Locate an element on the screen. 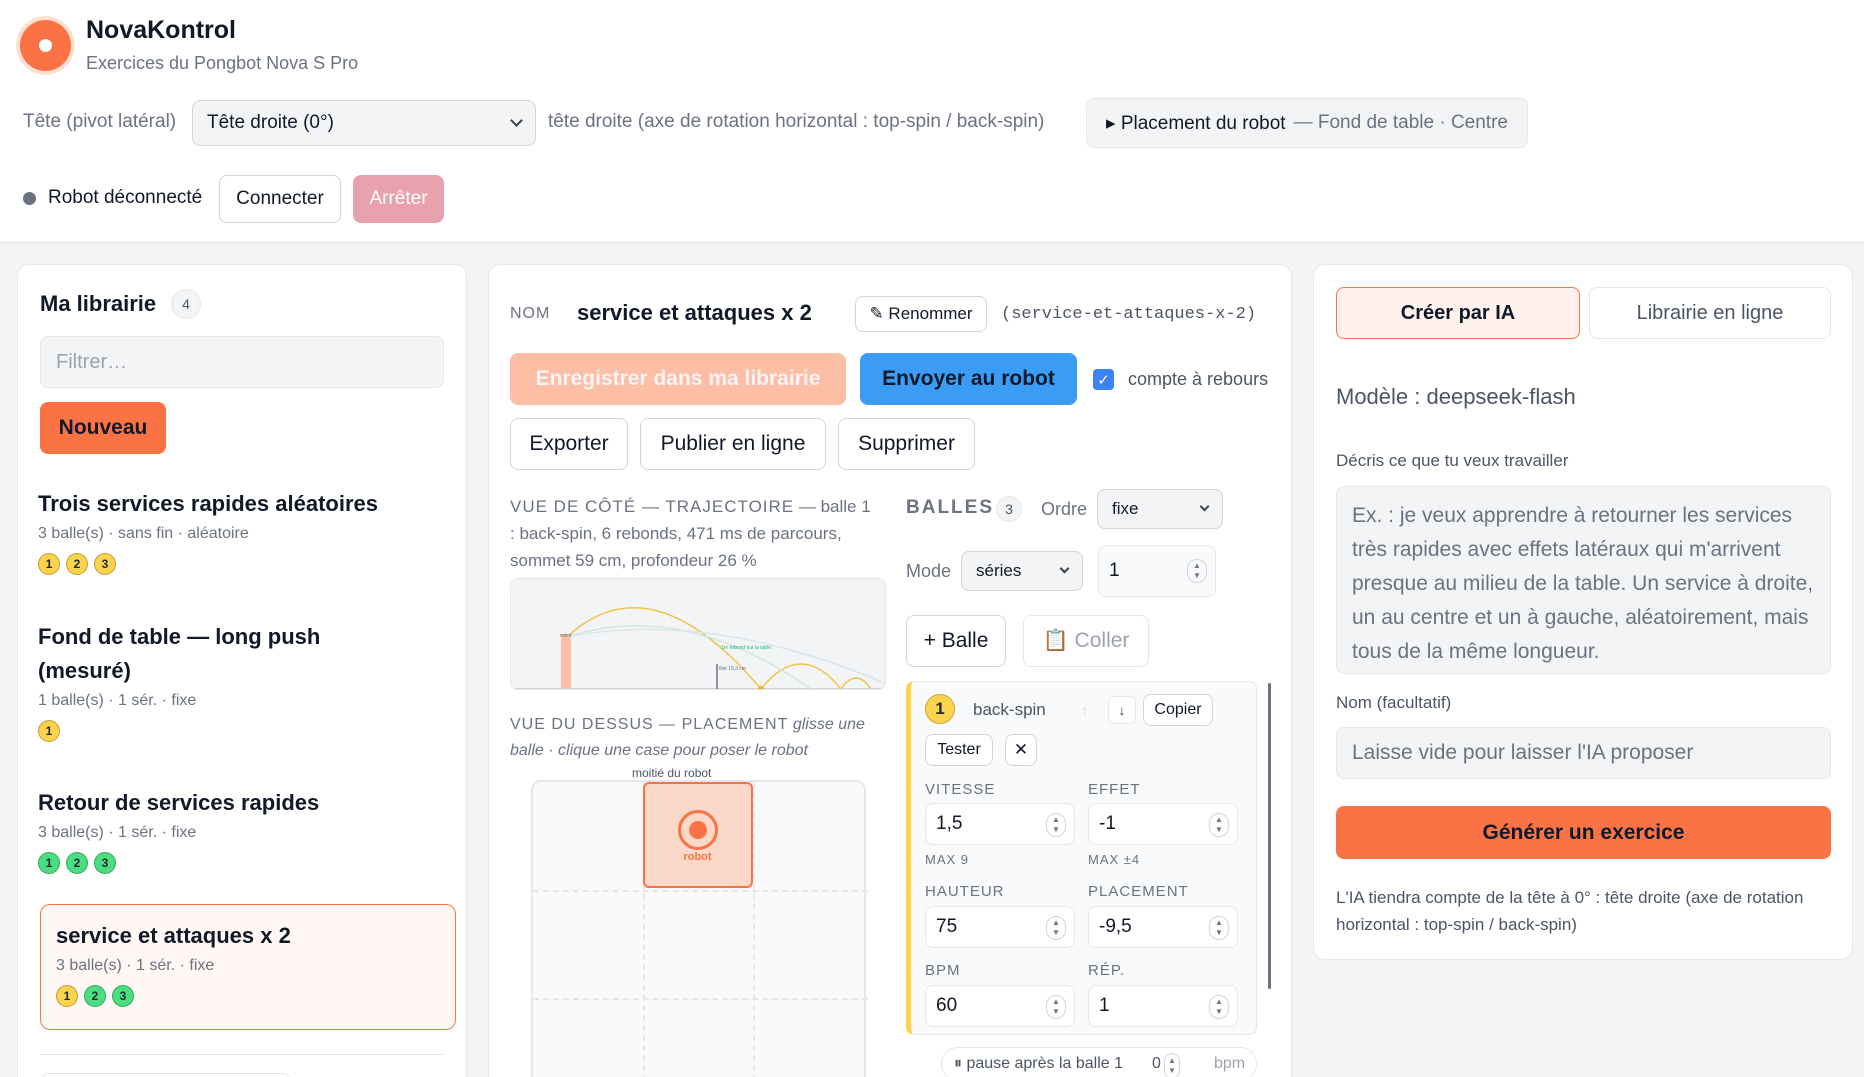  ball-dot: 3 is located at coordinates (105, 863).